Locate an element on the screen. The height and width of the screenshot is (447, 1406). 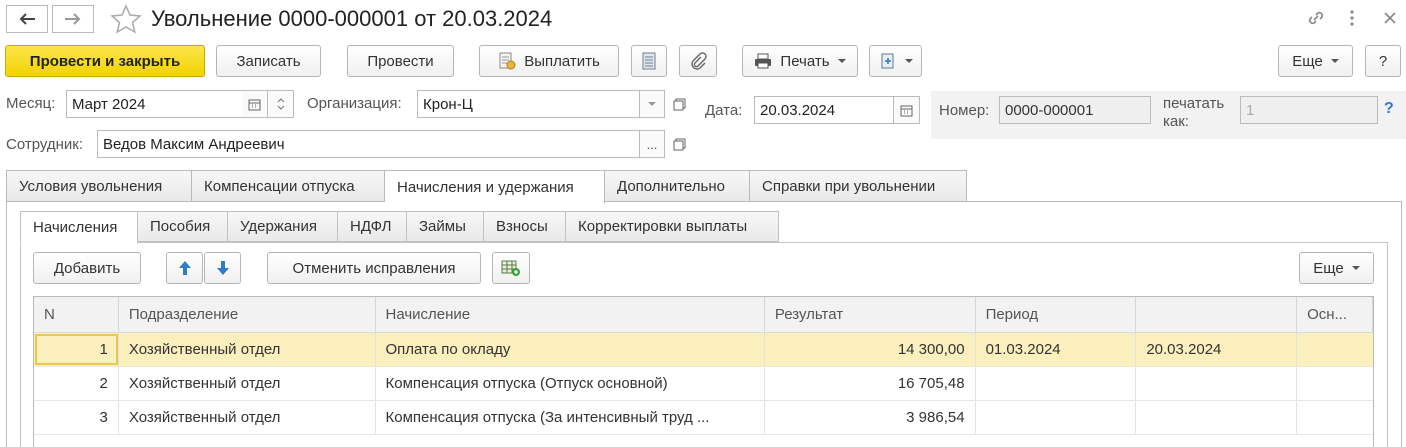
cell-n: 1 is located at coordinates (76, 349).